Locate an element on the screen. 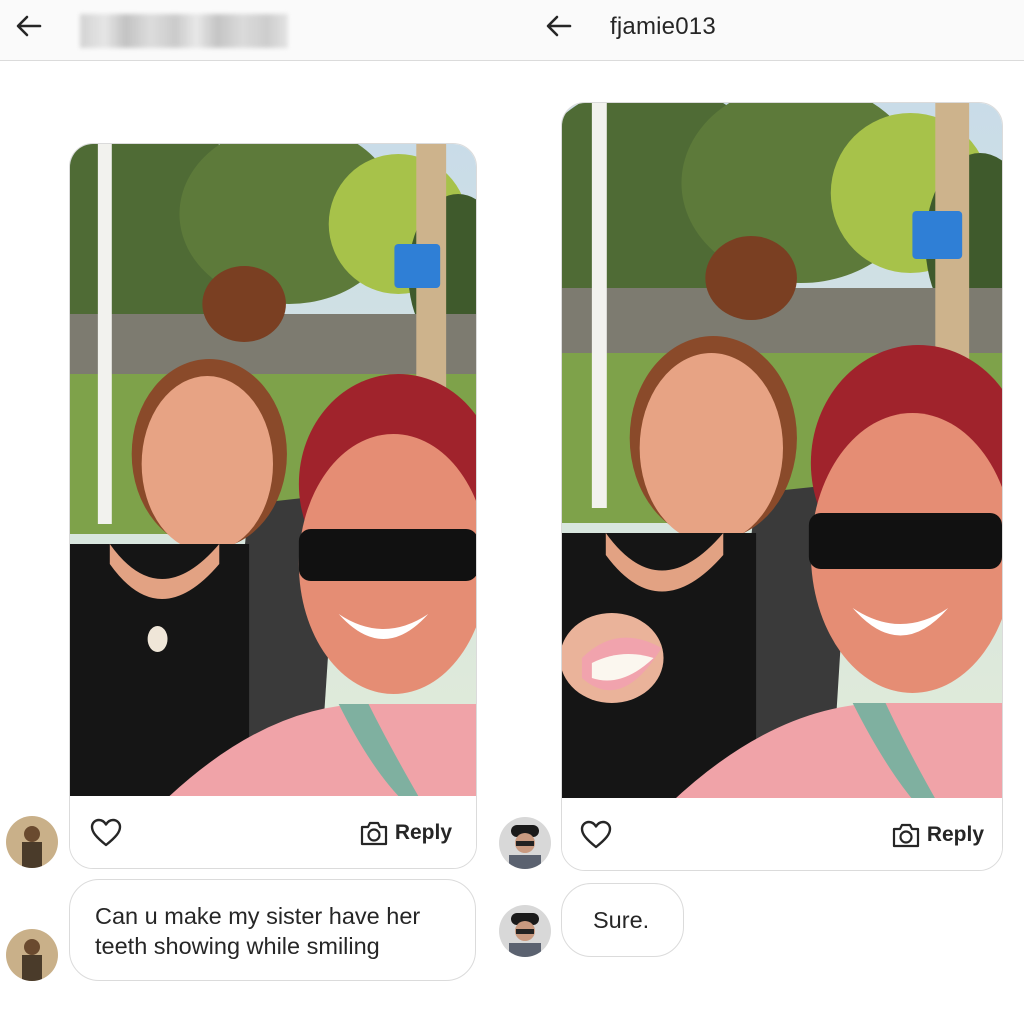 Image resolution: width=1024 pixels, height=1024 pixels. conversation-username: fjamie013 is located at coordinates (663, 27).